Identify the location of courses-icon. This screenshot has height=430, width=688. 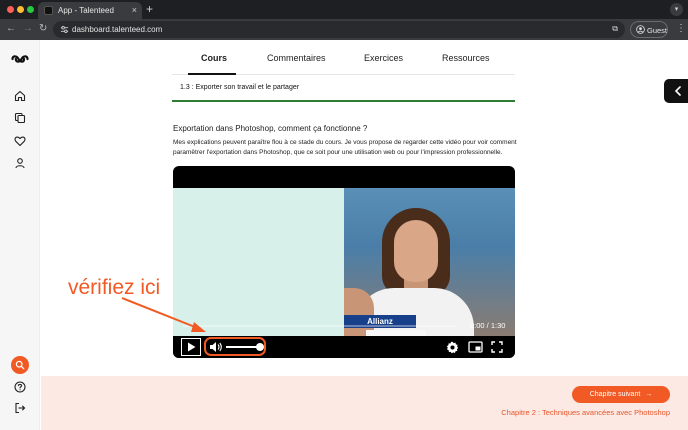
(20, 118).